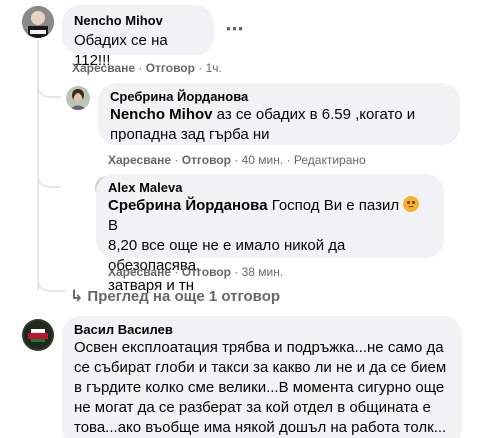 This screenshot has height=438, width=501. Describe the element at coordinates (77, 296) in the screenshot. I see `reply-arrow-icon: ↳` at that location.